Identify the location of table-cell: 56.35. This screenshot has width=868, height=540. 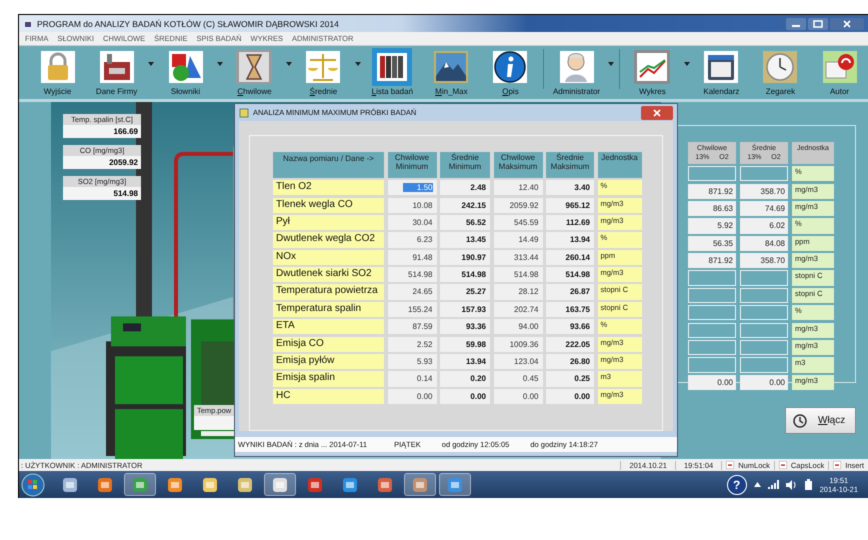
(712, 243).